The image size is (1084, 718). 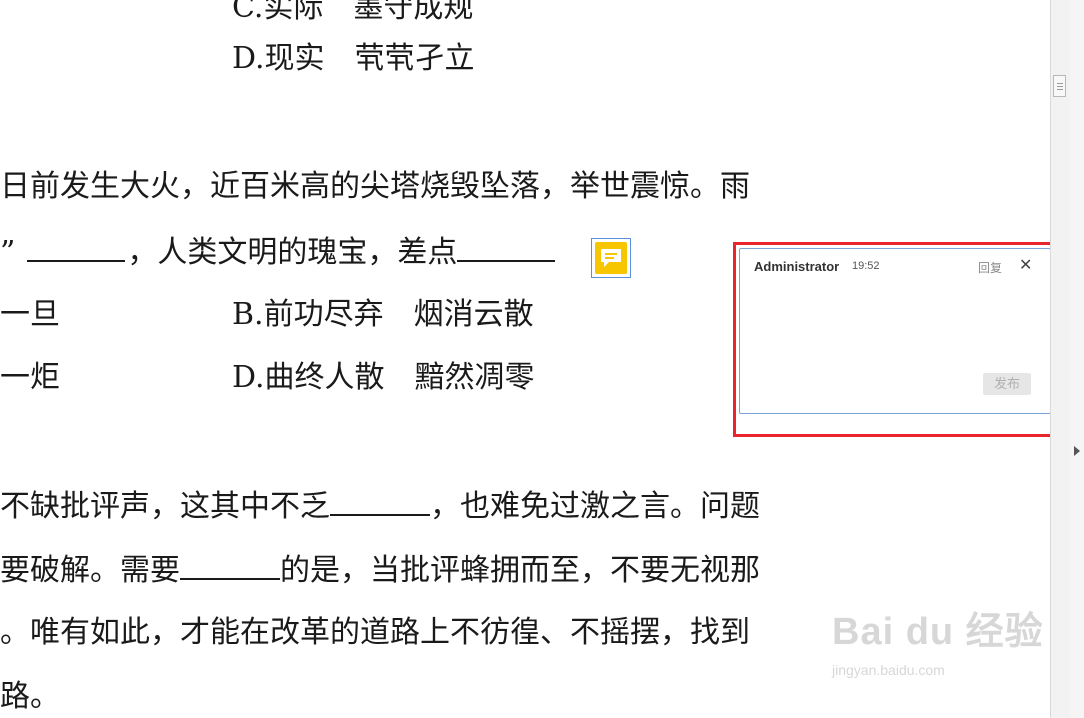 I want to click on text-line-options-row-1: 一旦, so click(x=30, y=315).